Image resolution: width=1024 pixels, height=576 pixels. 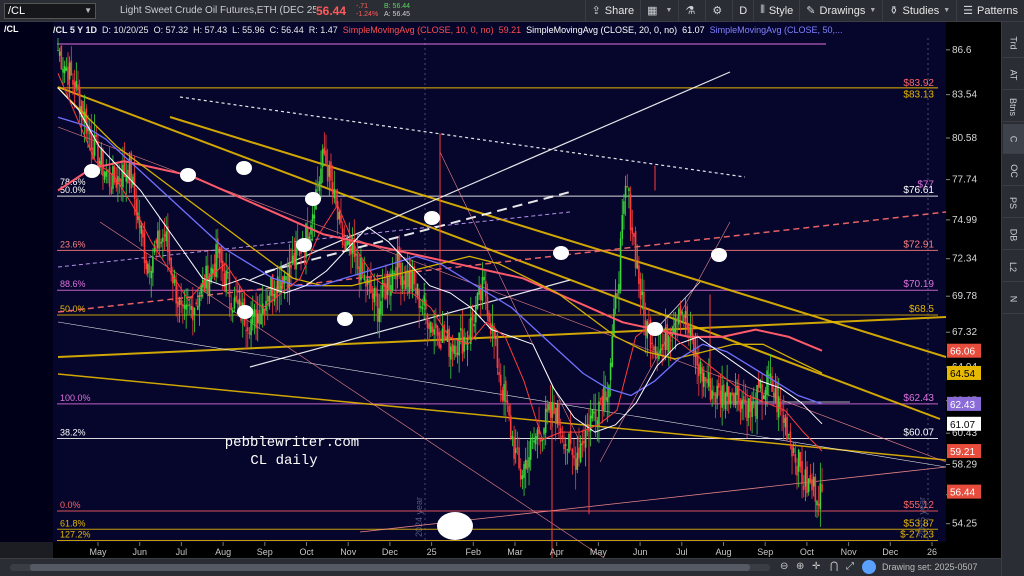 I want to click on study-sma20-label: SimpleMovingAvg (CLOSE, 20, 0, no), so click(x=601, y=30).